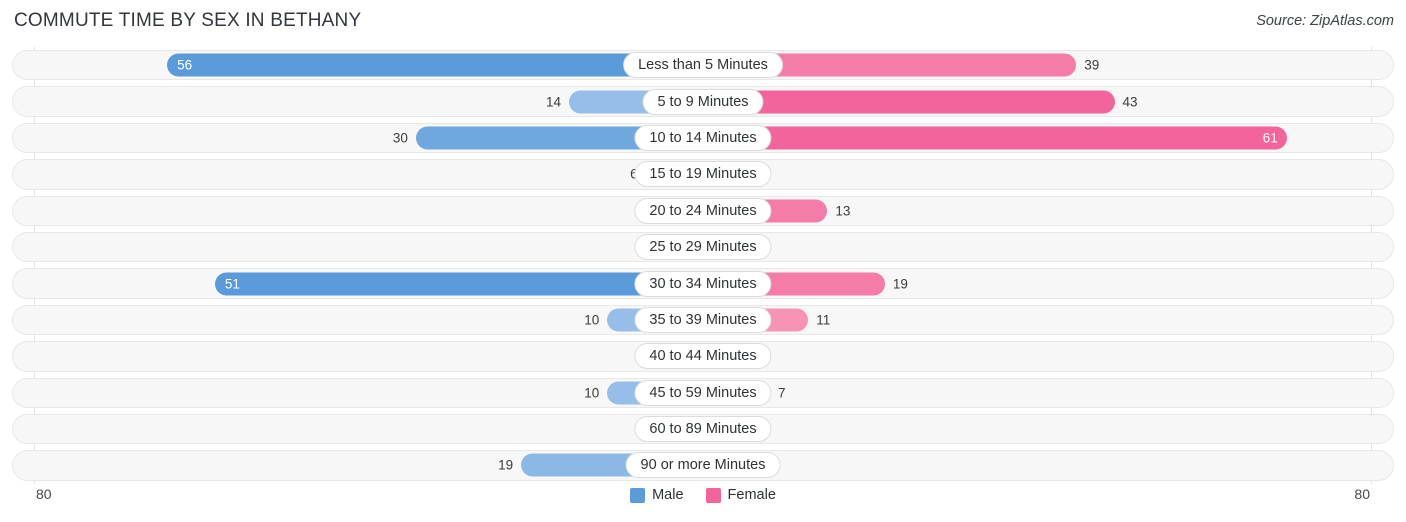  Describe the element at coordinates (823, 320) in the screenshot. I see `value-label-female: 11` at that location.